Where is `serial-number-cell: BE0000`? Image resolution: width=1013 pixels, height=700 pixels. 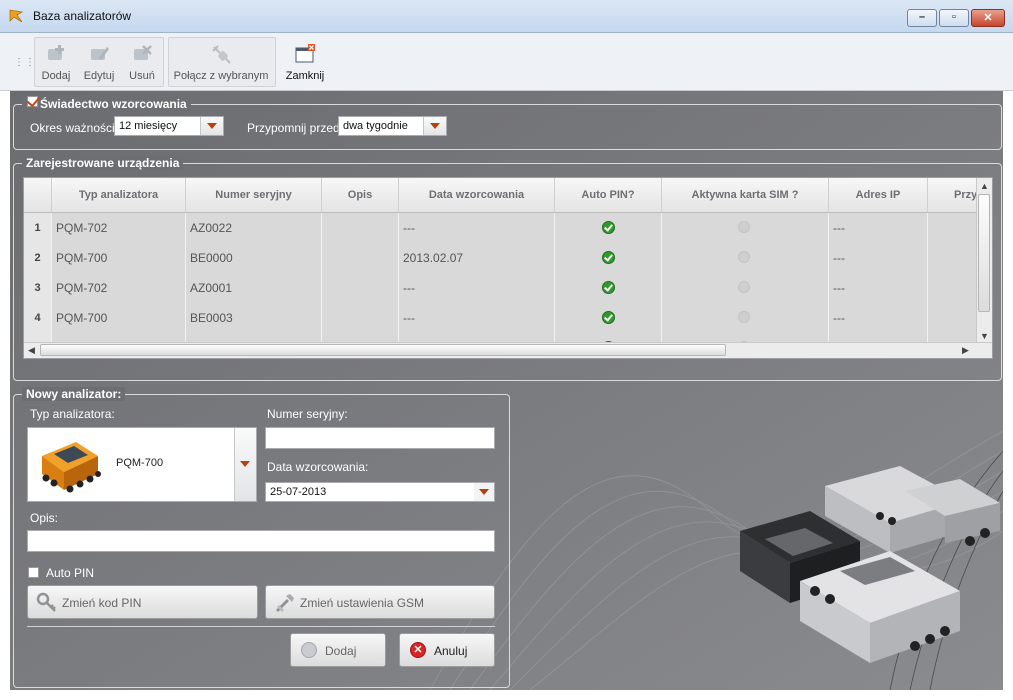 serial-number-cell: BE0000 is located at coordinates (254, 258).